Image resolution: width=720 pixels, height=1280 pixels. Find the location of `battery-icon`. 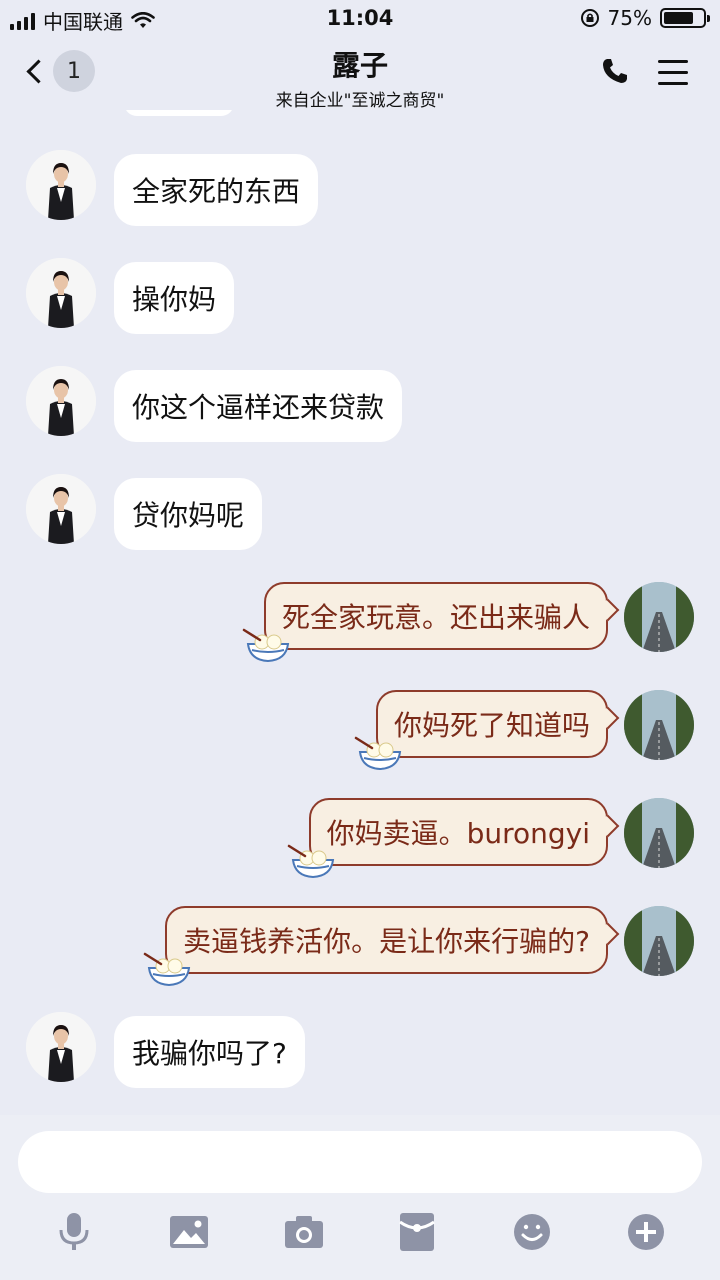

battery-icon is located at coordinates (685, 18).